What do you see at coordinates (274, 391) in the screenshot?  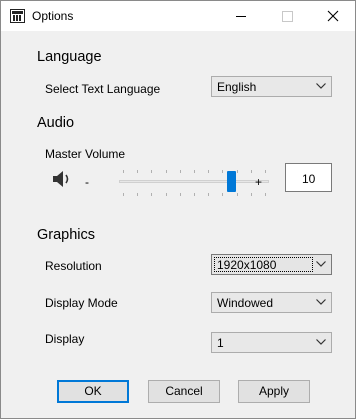 I see `apply-button: Apply` at bounding box center [274, 391].